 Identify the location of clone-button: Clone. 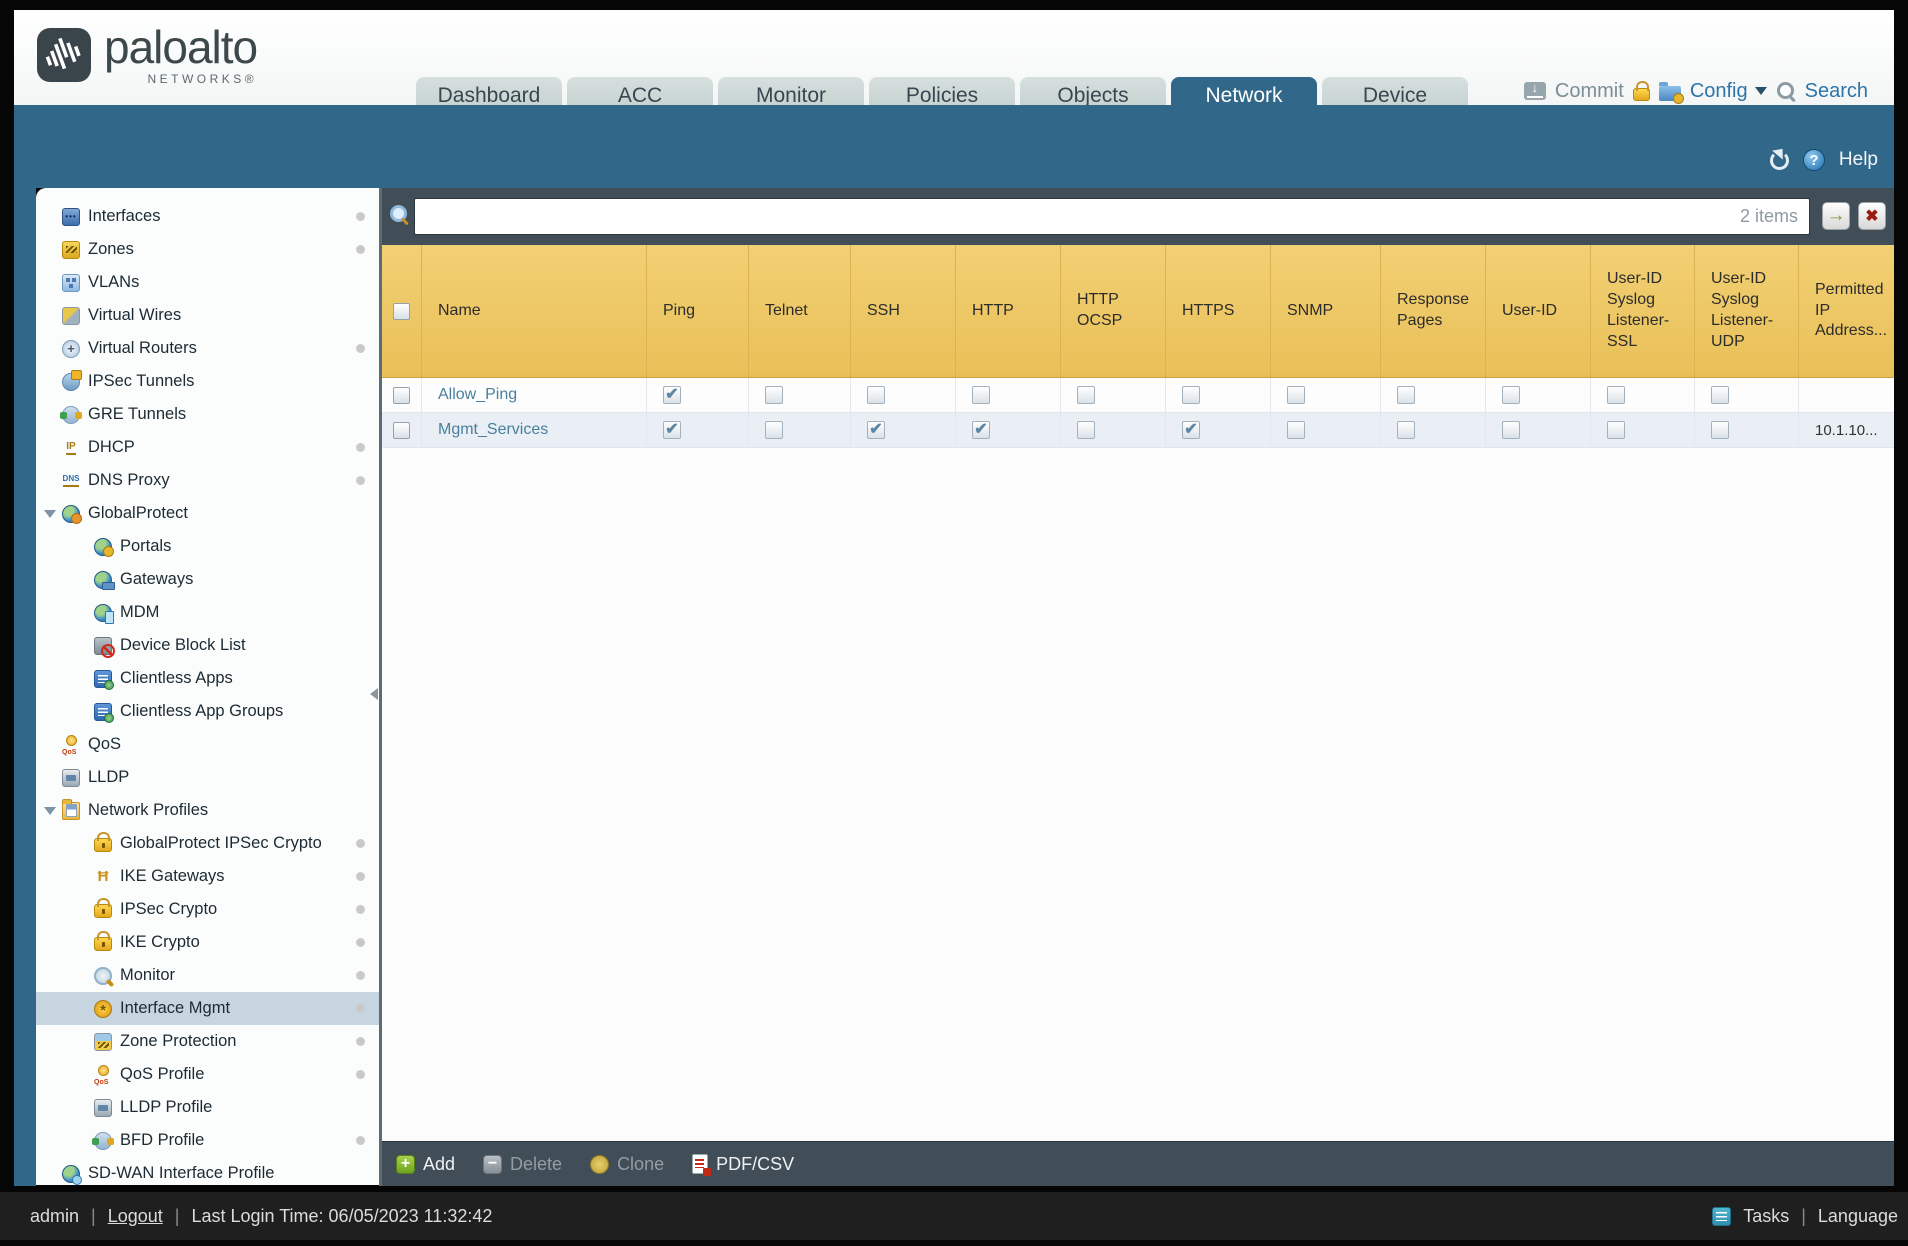
(627, 1164).